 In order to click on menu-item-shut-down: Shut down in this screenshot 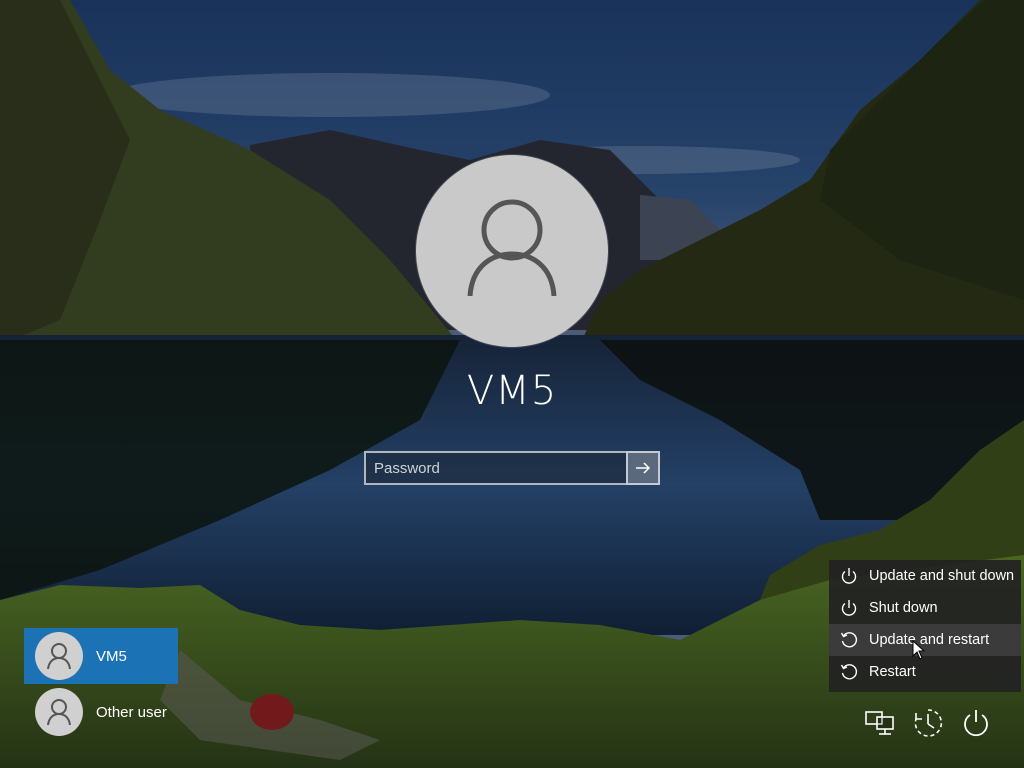, I will do `click(925, 608)`.